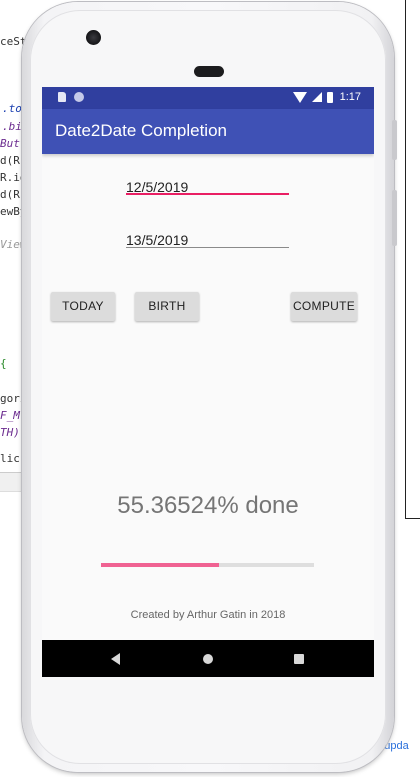 The height and width of the screenshot is (777, 420). Describe the element at coordinates (10, 194) in the screenshot. I see `ide-code-line: d(R` at that location.